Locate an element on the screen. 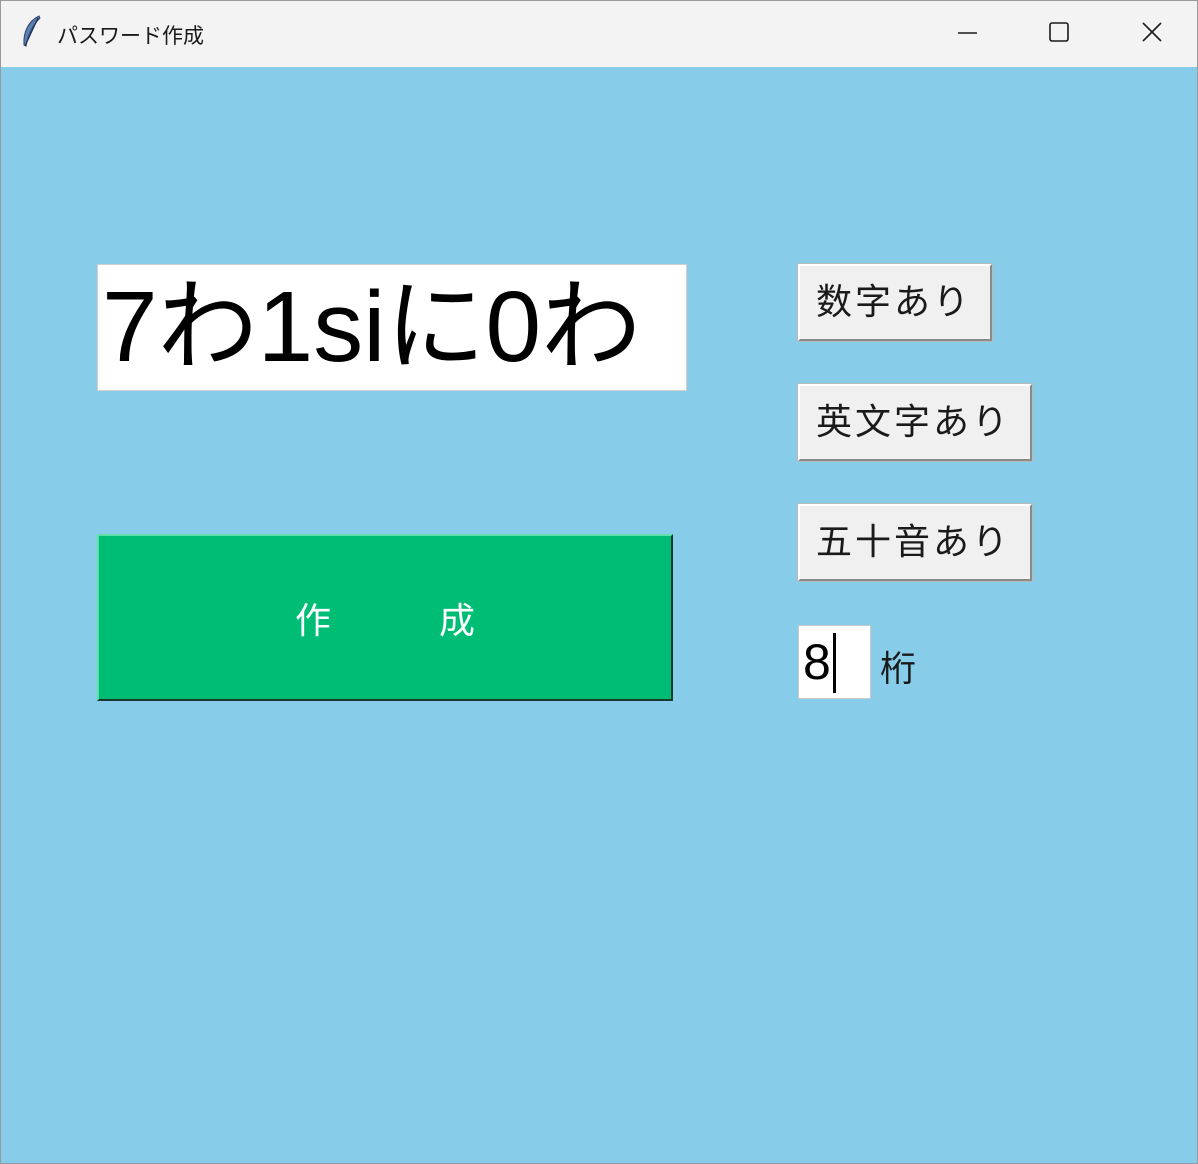  close-button is located at coordinates (1151, 33).